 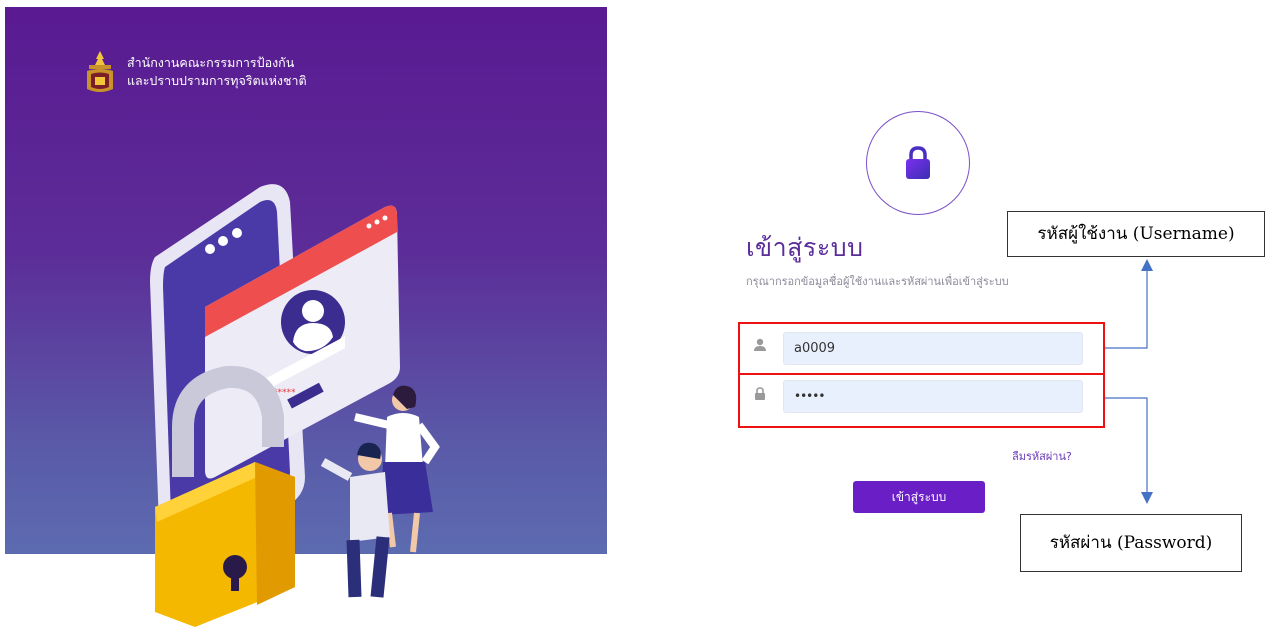 I want to click on brand-line-2: และปราบปรามการทุจริตแห่งชาติ, so click(x=217, y=80).